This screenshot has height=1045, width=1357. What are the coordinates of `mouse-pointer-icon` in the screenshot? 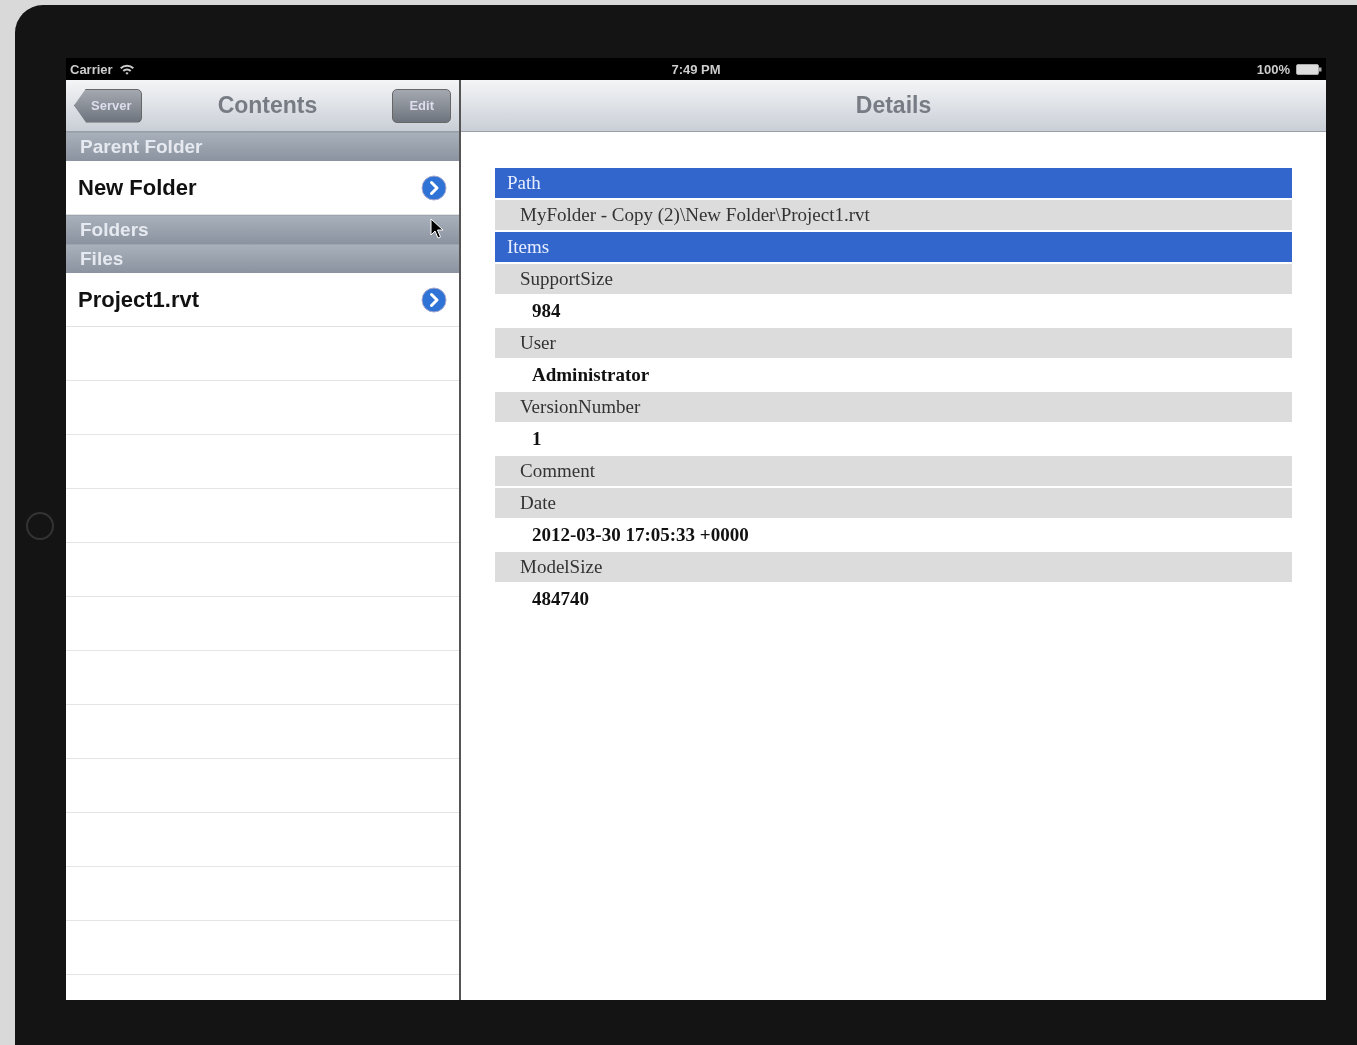 It's located at (437, 229).